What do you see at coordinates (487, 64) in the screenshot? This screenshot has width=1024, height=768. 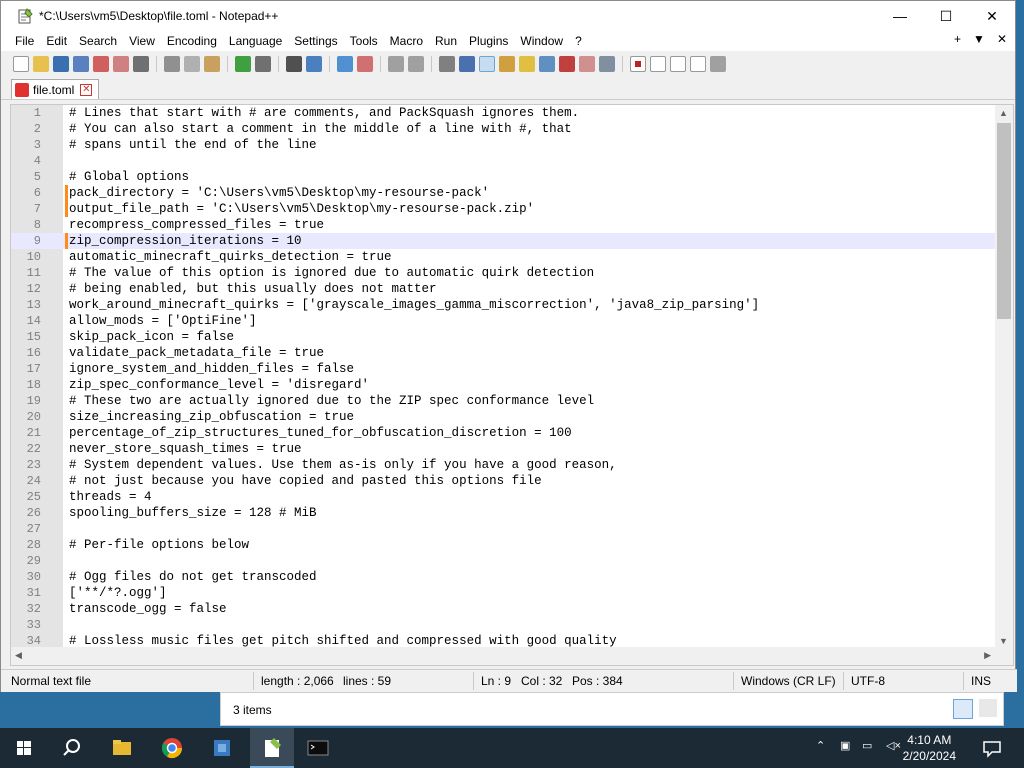 I see `indent-guide-icon` at bounding box center [487, 64].